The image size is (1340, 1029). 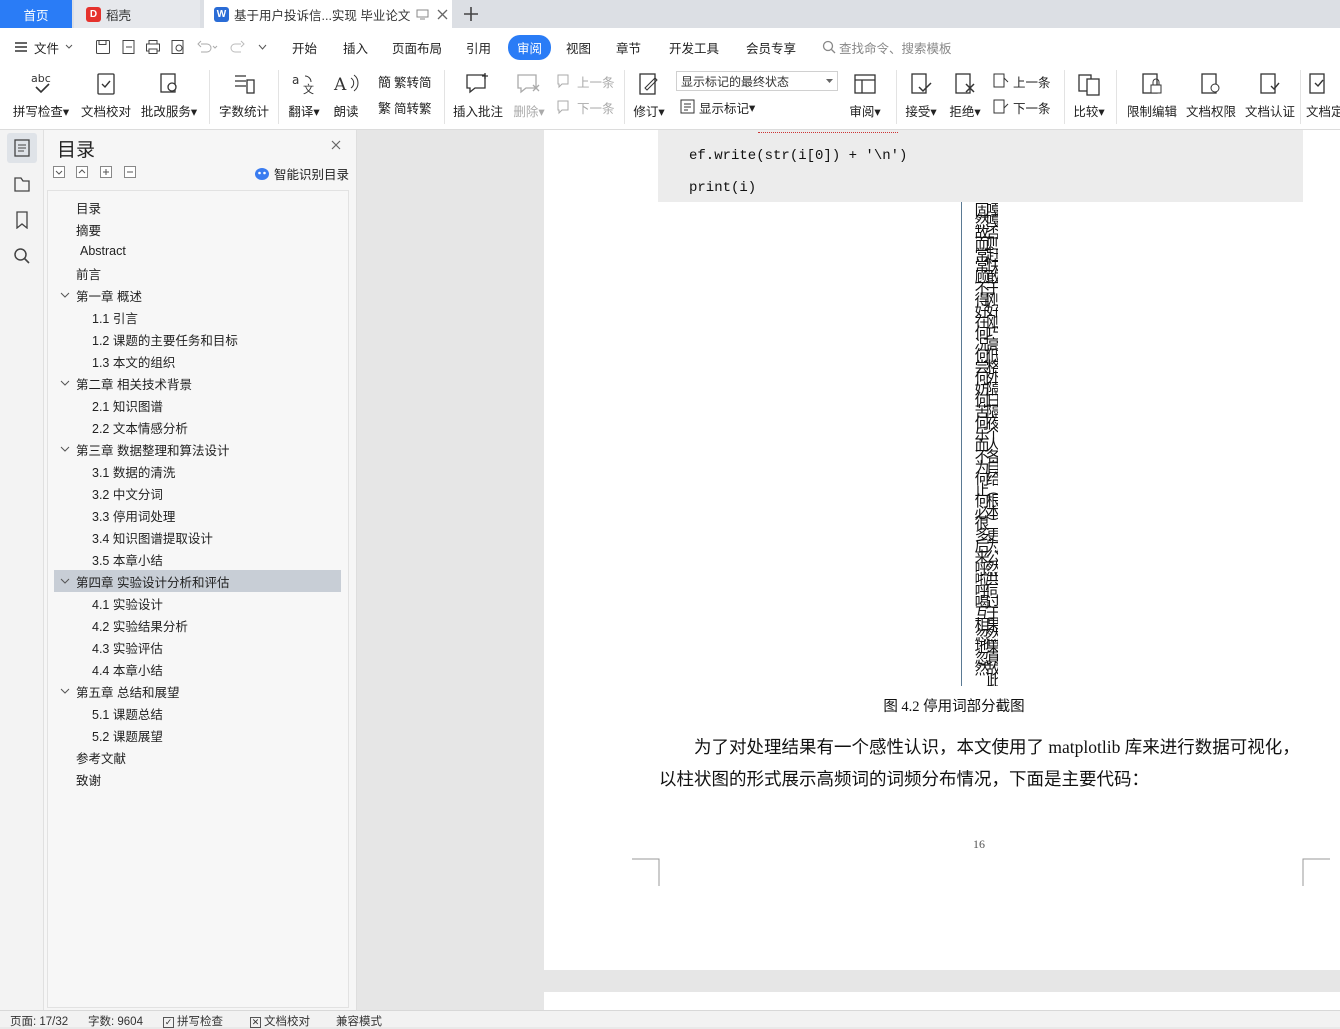 I want to click on batch-service-button: 批改服务▾, so click(x=169, y=98).